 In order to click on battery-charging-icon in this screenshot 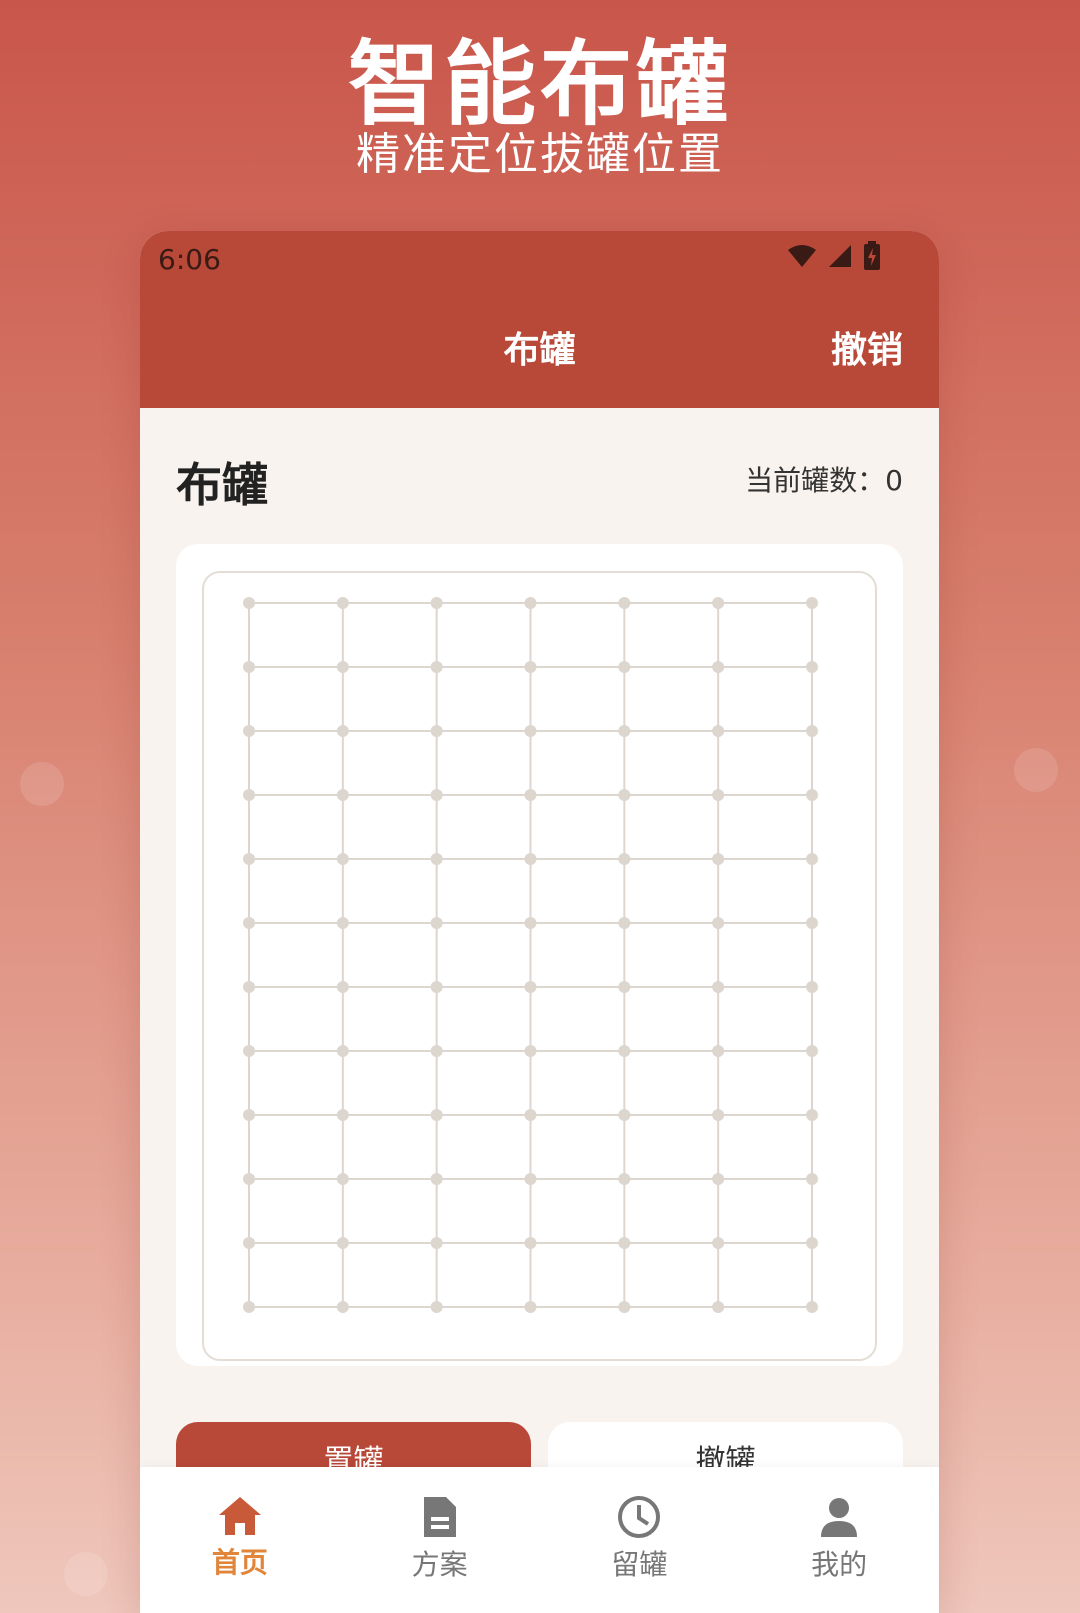, I will do `click(872, 255)`.